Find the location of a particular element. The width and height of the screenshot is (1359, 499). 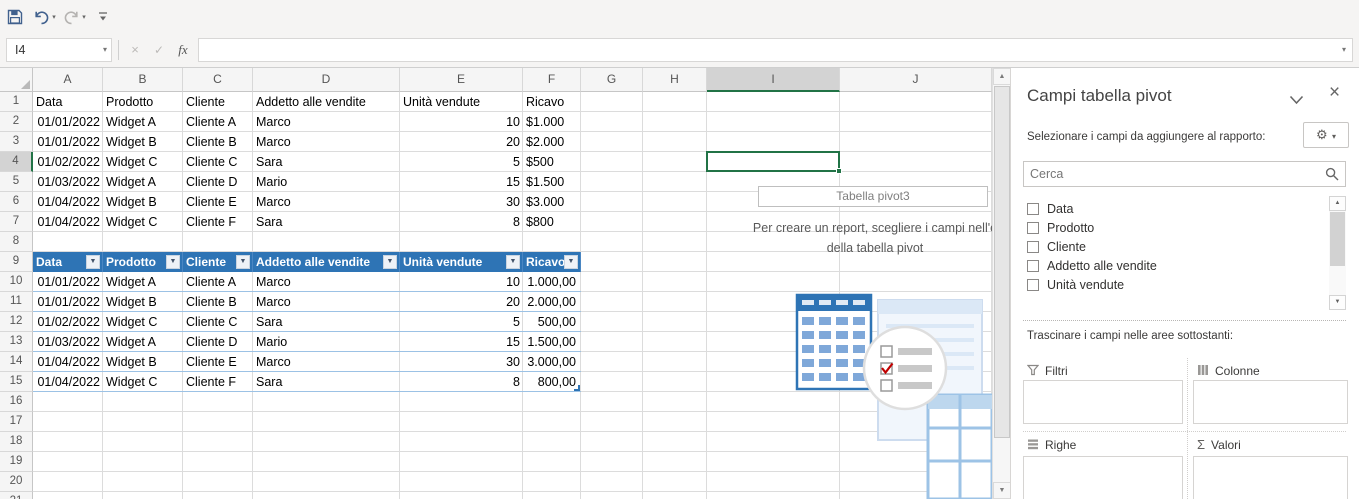

row-header-17: 17 is located at coordinates (16, 422).